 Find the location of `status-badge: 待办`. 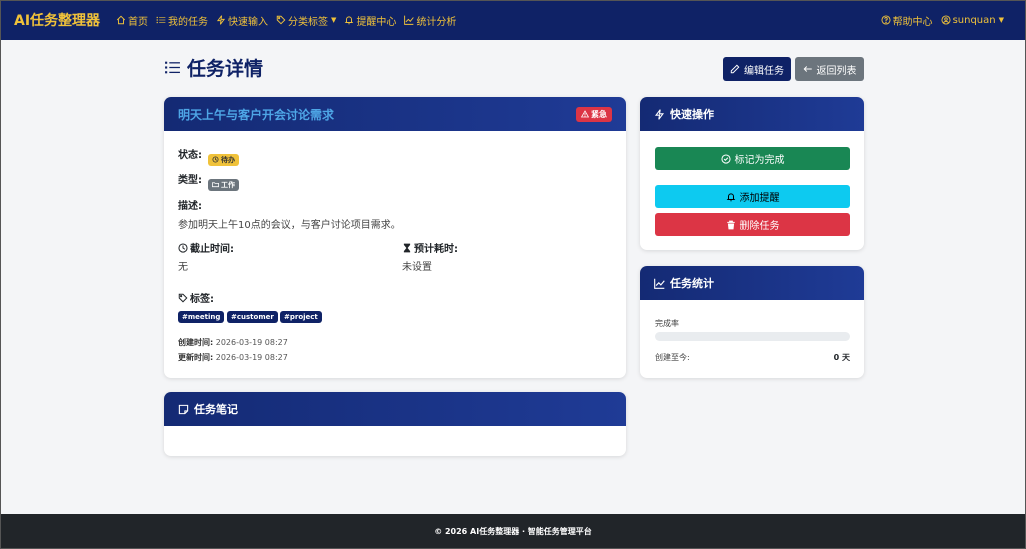

status-badge: 待办 is located at coordinates (223, 159).